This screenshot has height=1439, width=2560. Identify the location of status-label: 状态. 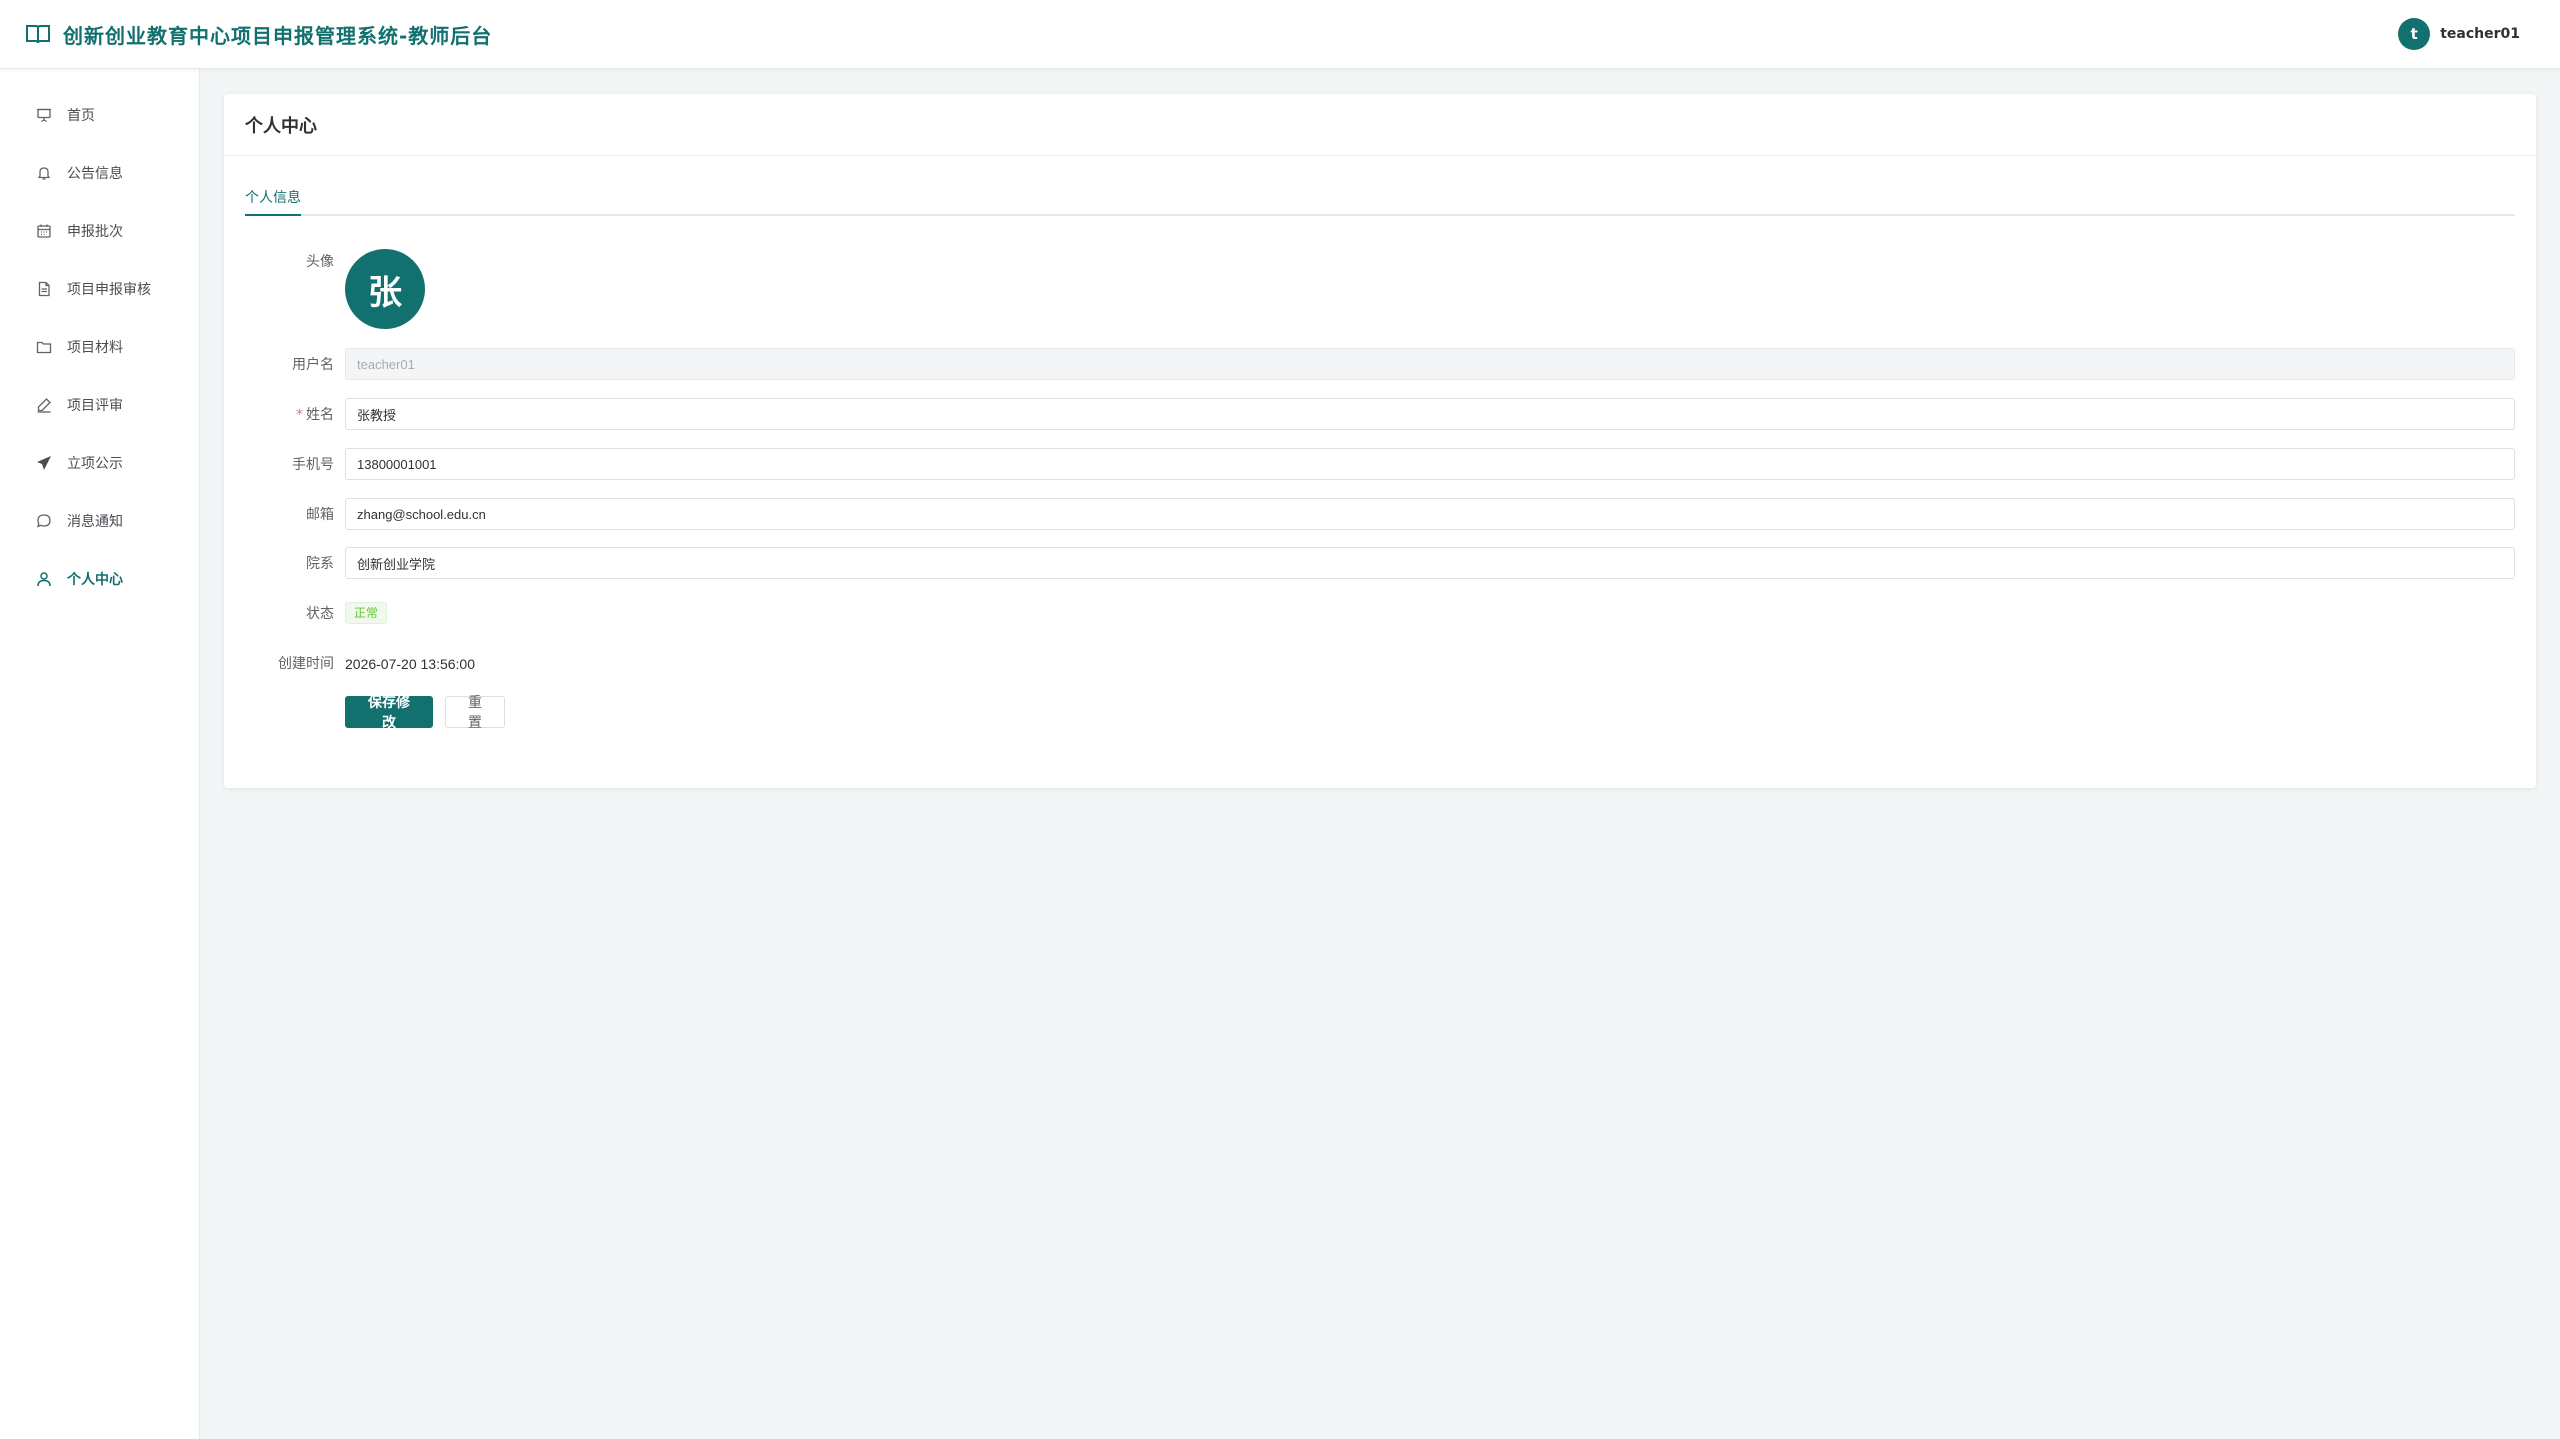
(320, 614).